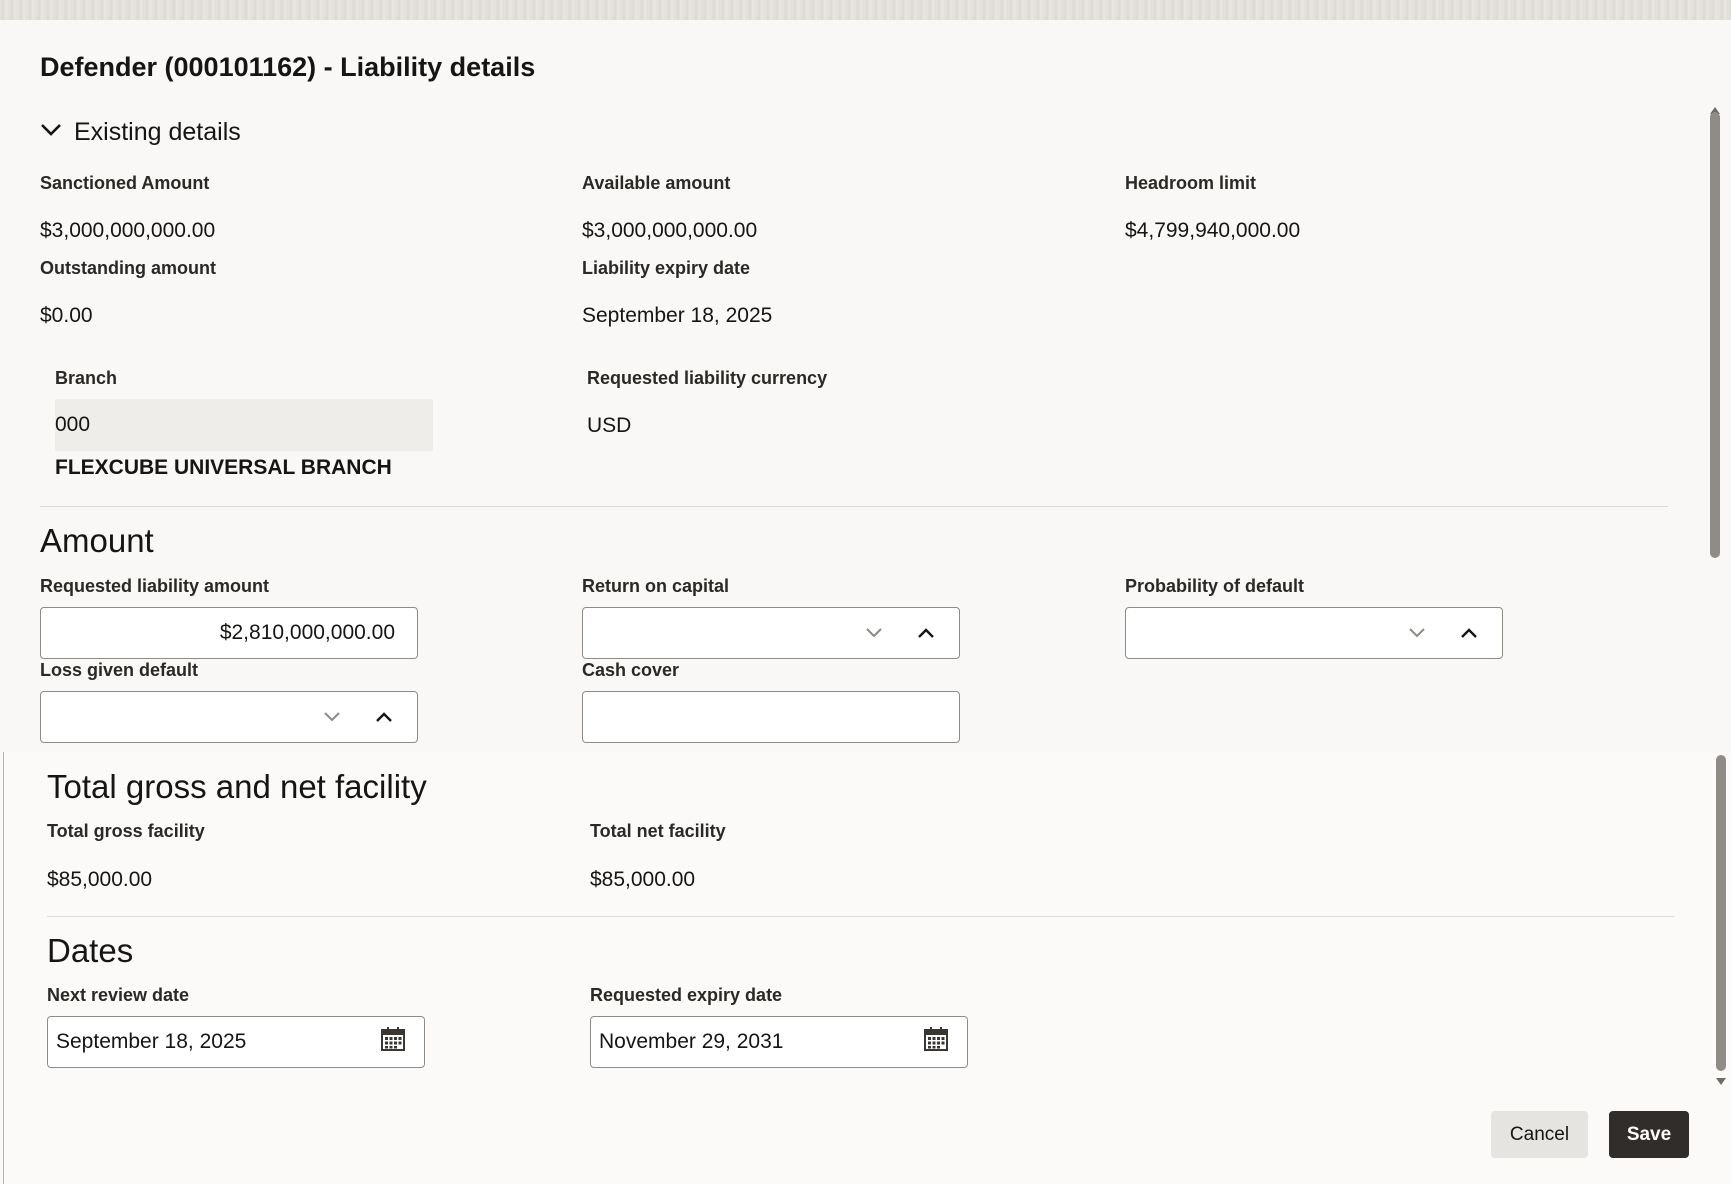 The height and width of the screenshot is (1184, 1731). What do you see at coordinates (656, 183) in the screenshot?
I see `available-amount-label: Available amount` at bounding box center [656, 183].